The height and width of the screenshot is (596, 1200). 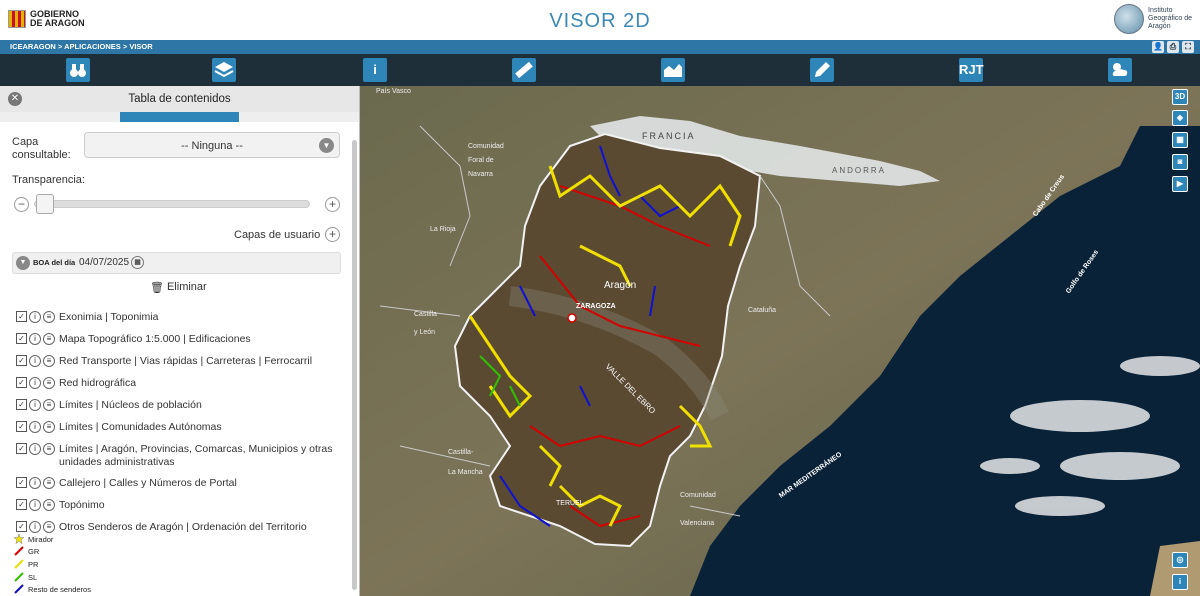 What do you see at coordinates (486, 160) in the screenshot?
I see `map-label: Comunidad Foral de Navarra` at bounding box center [486, 160].